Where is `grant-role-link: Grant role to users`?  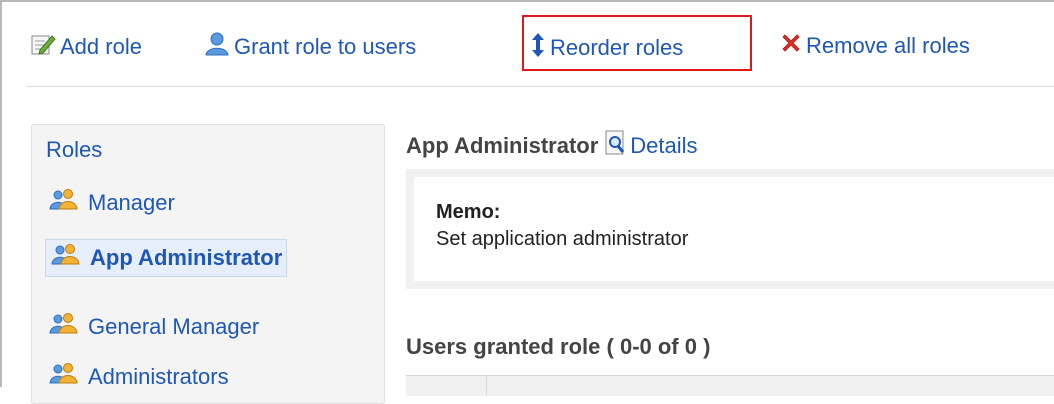
grant-role-link: Grant role to users is located at coordinates (310, 47).